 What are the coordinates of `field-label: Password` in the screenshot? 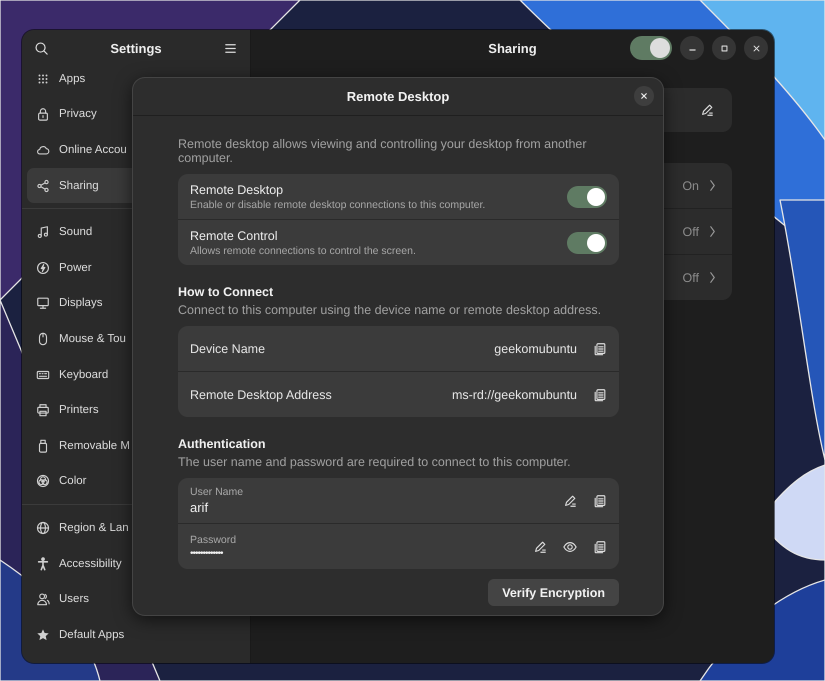 It's located at (214, 540).